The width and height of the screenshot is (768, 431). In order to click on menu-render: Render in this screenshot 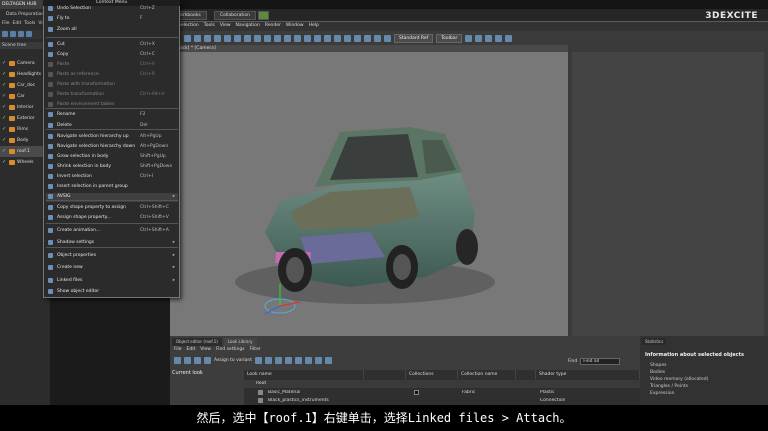, I will do `click(273, 26)`.